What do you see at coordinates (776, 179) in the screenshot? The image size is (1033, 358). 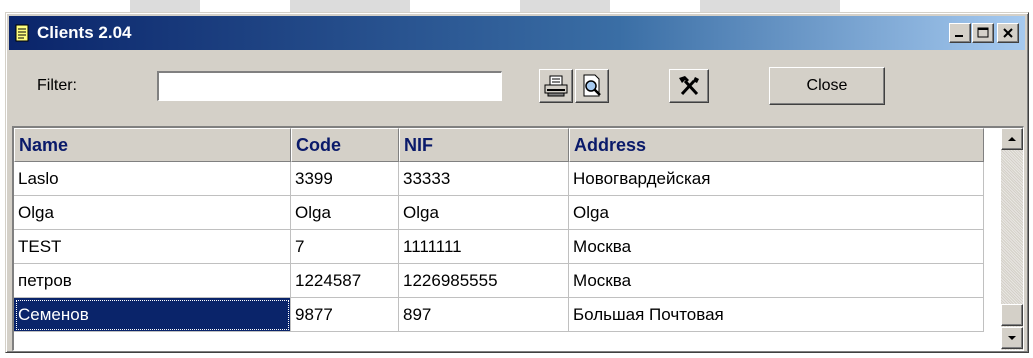 I see `cell-address: Новогвардейская` at bounding box center [776, 179].